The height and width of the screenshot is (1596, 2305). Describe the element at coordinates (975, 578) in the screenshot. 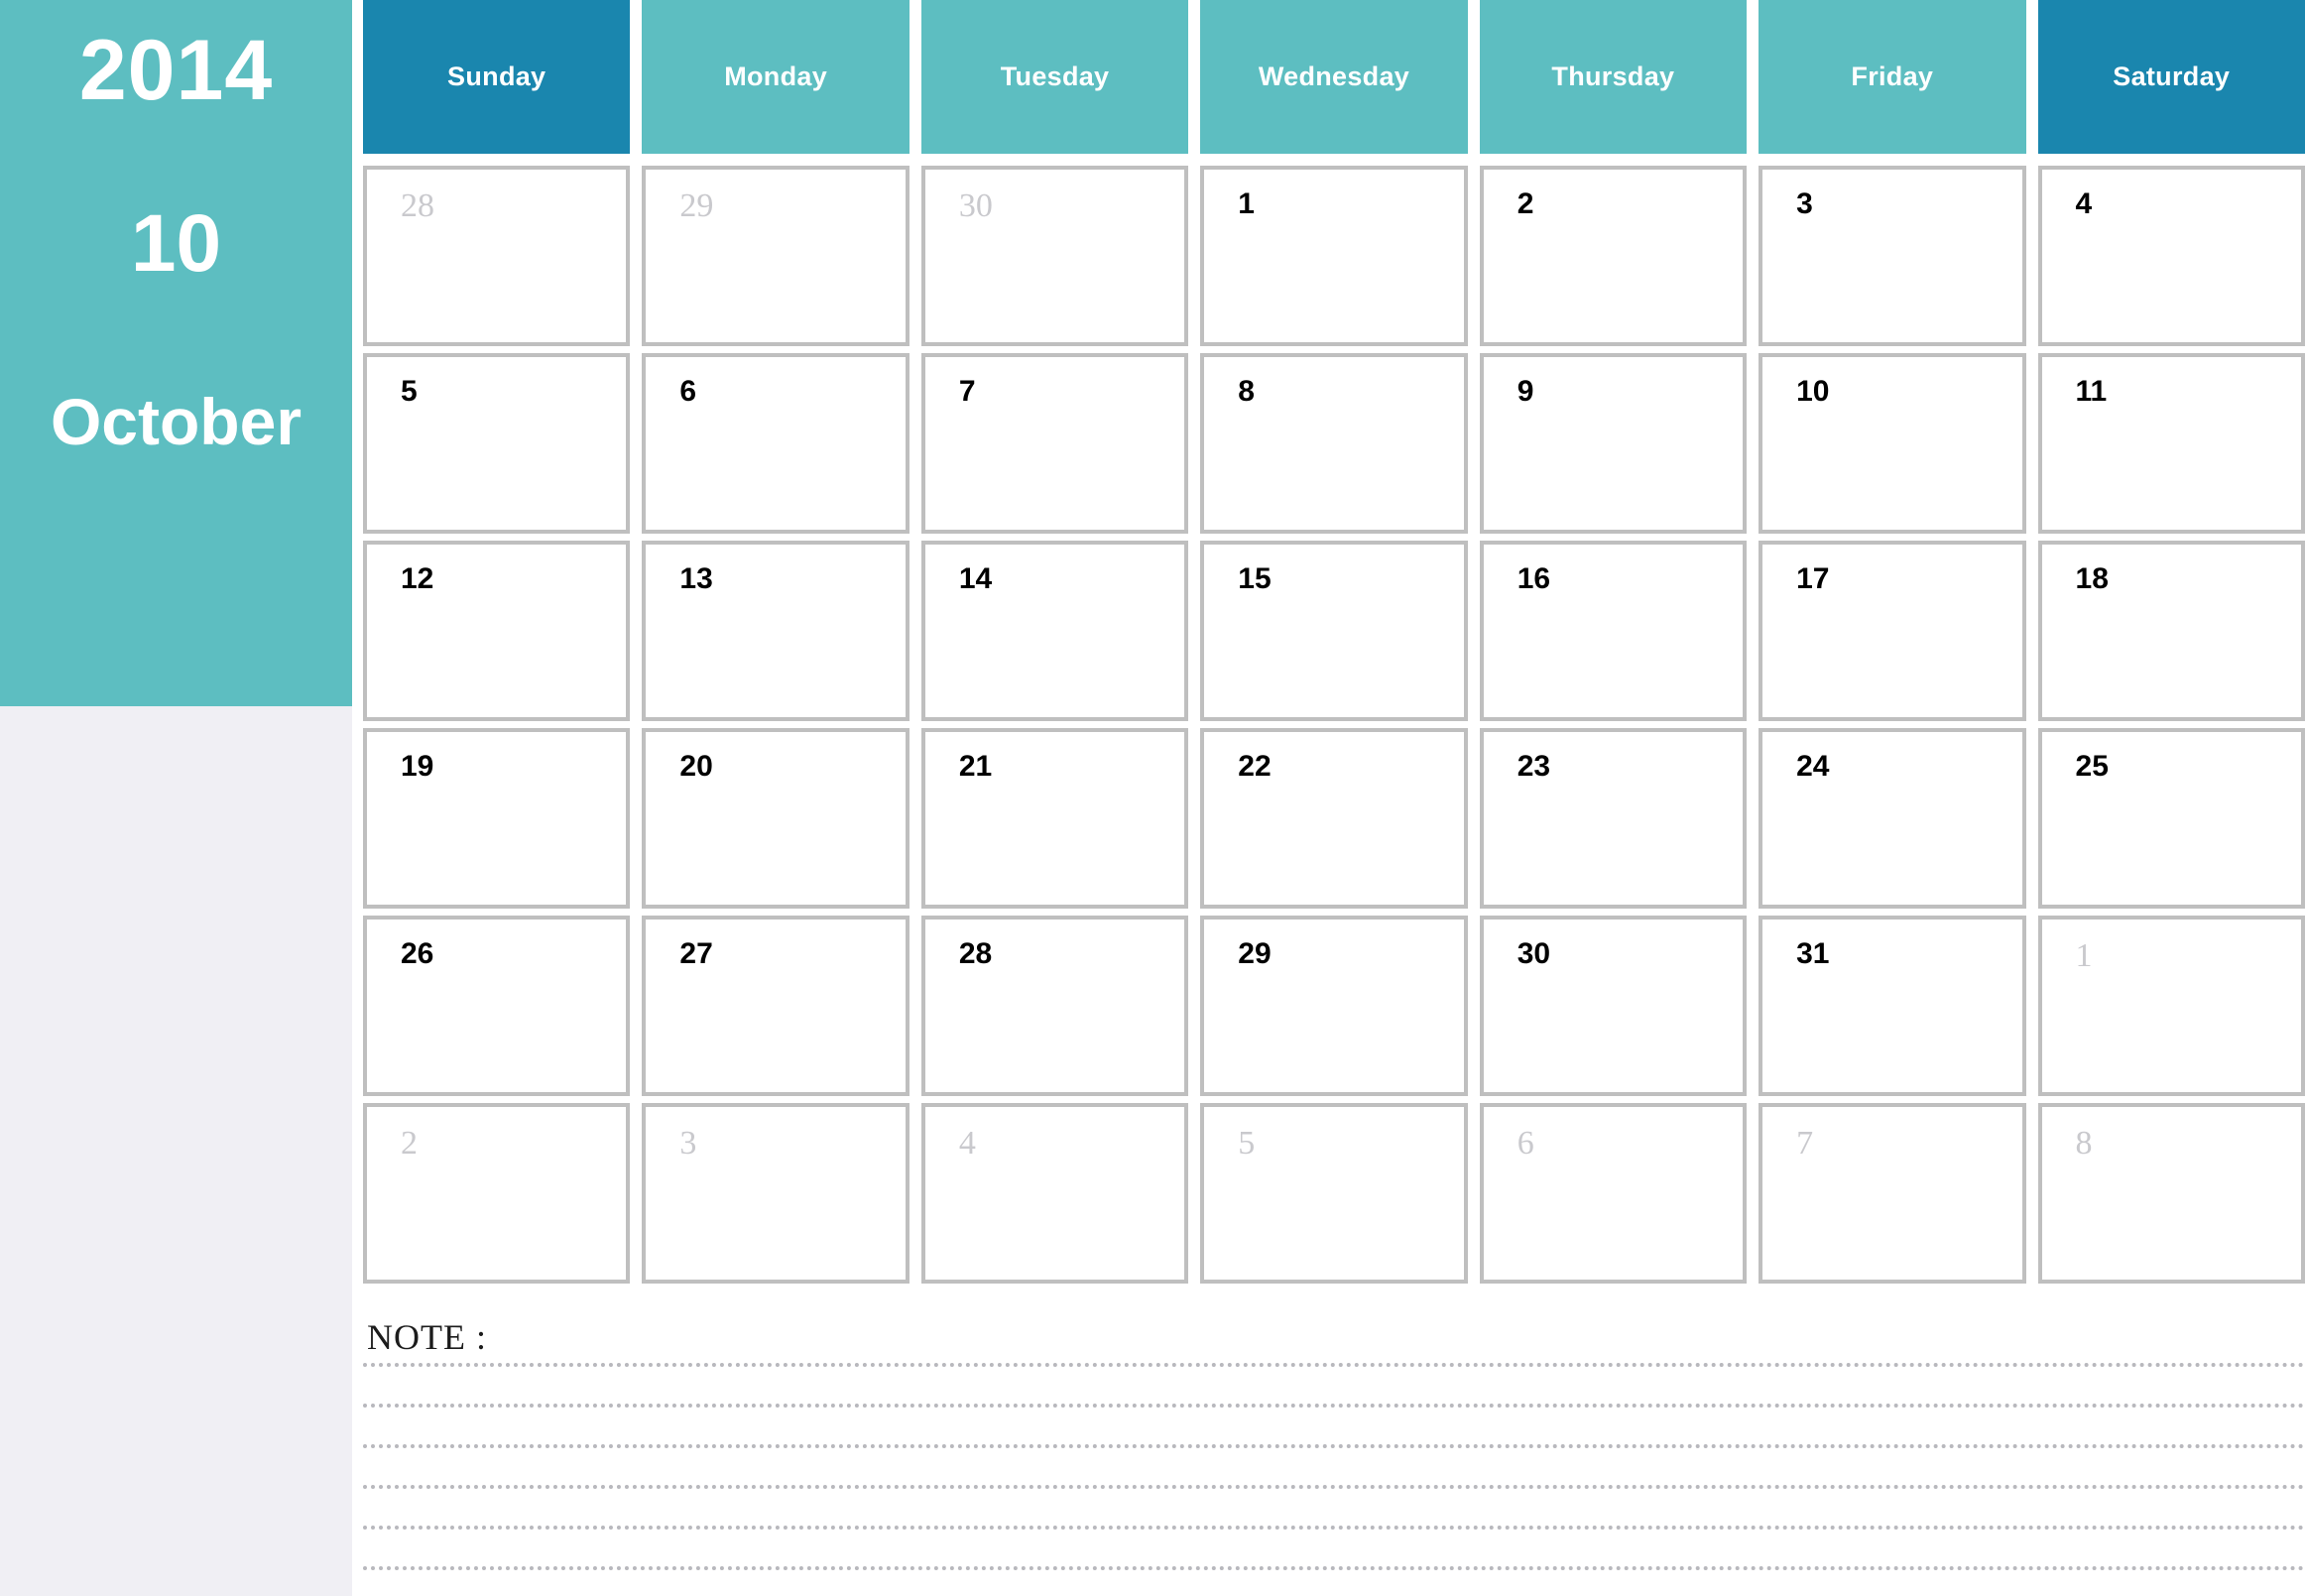

I see `day-number: 14` at that location.